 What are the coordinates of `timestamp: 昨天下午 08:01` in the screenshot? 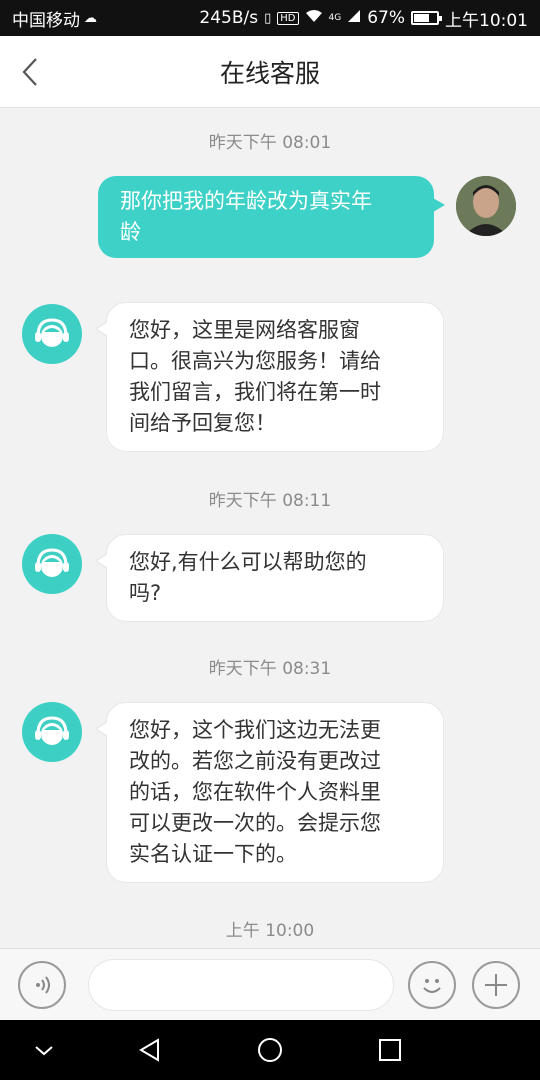 It's located at (270, 143).